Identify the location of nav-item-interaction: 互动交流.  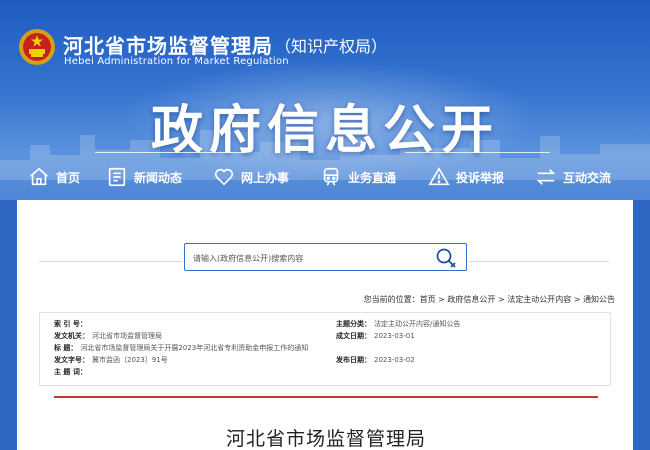
(573, 177).